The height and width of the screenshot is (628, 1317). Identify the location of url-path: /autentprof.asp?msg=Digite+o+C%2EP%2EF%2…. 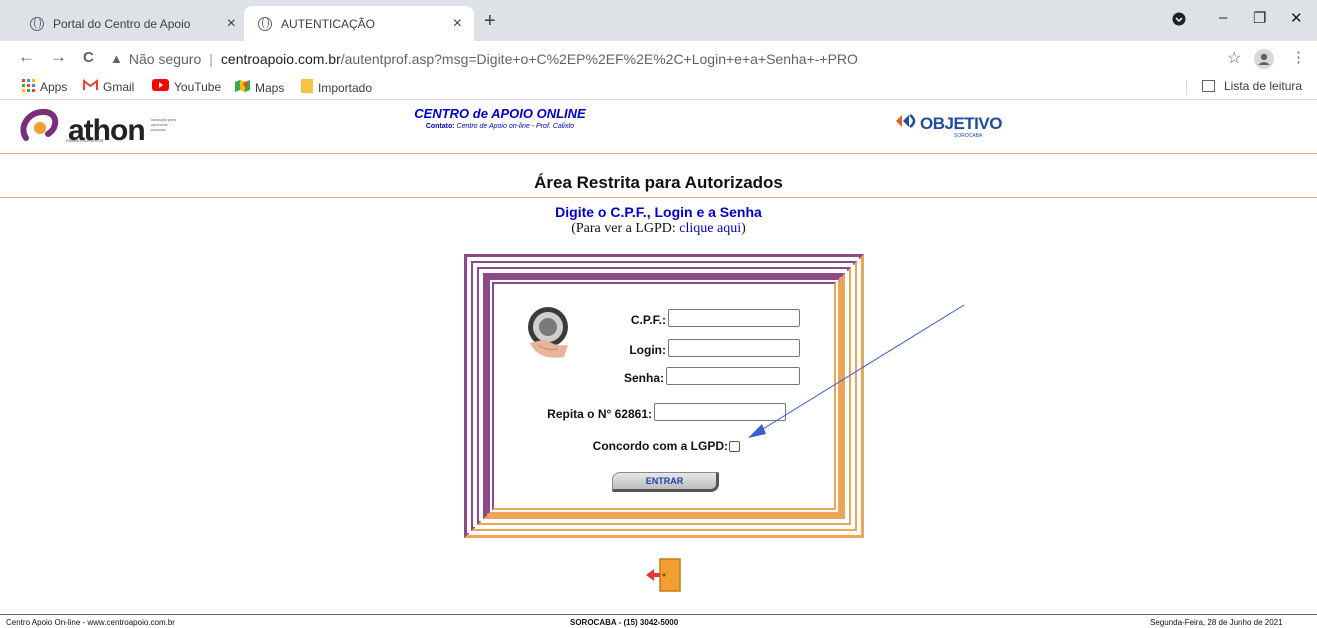
(599, 58).